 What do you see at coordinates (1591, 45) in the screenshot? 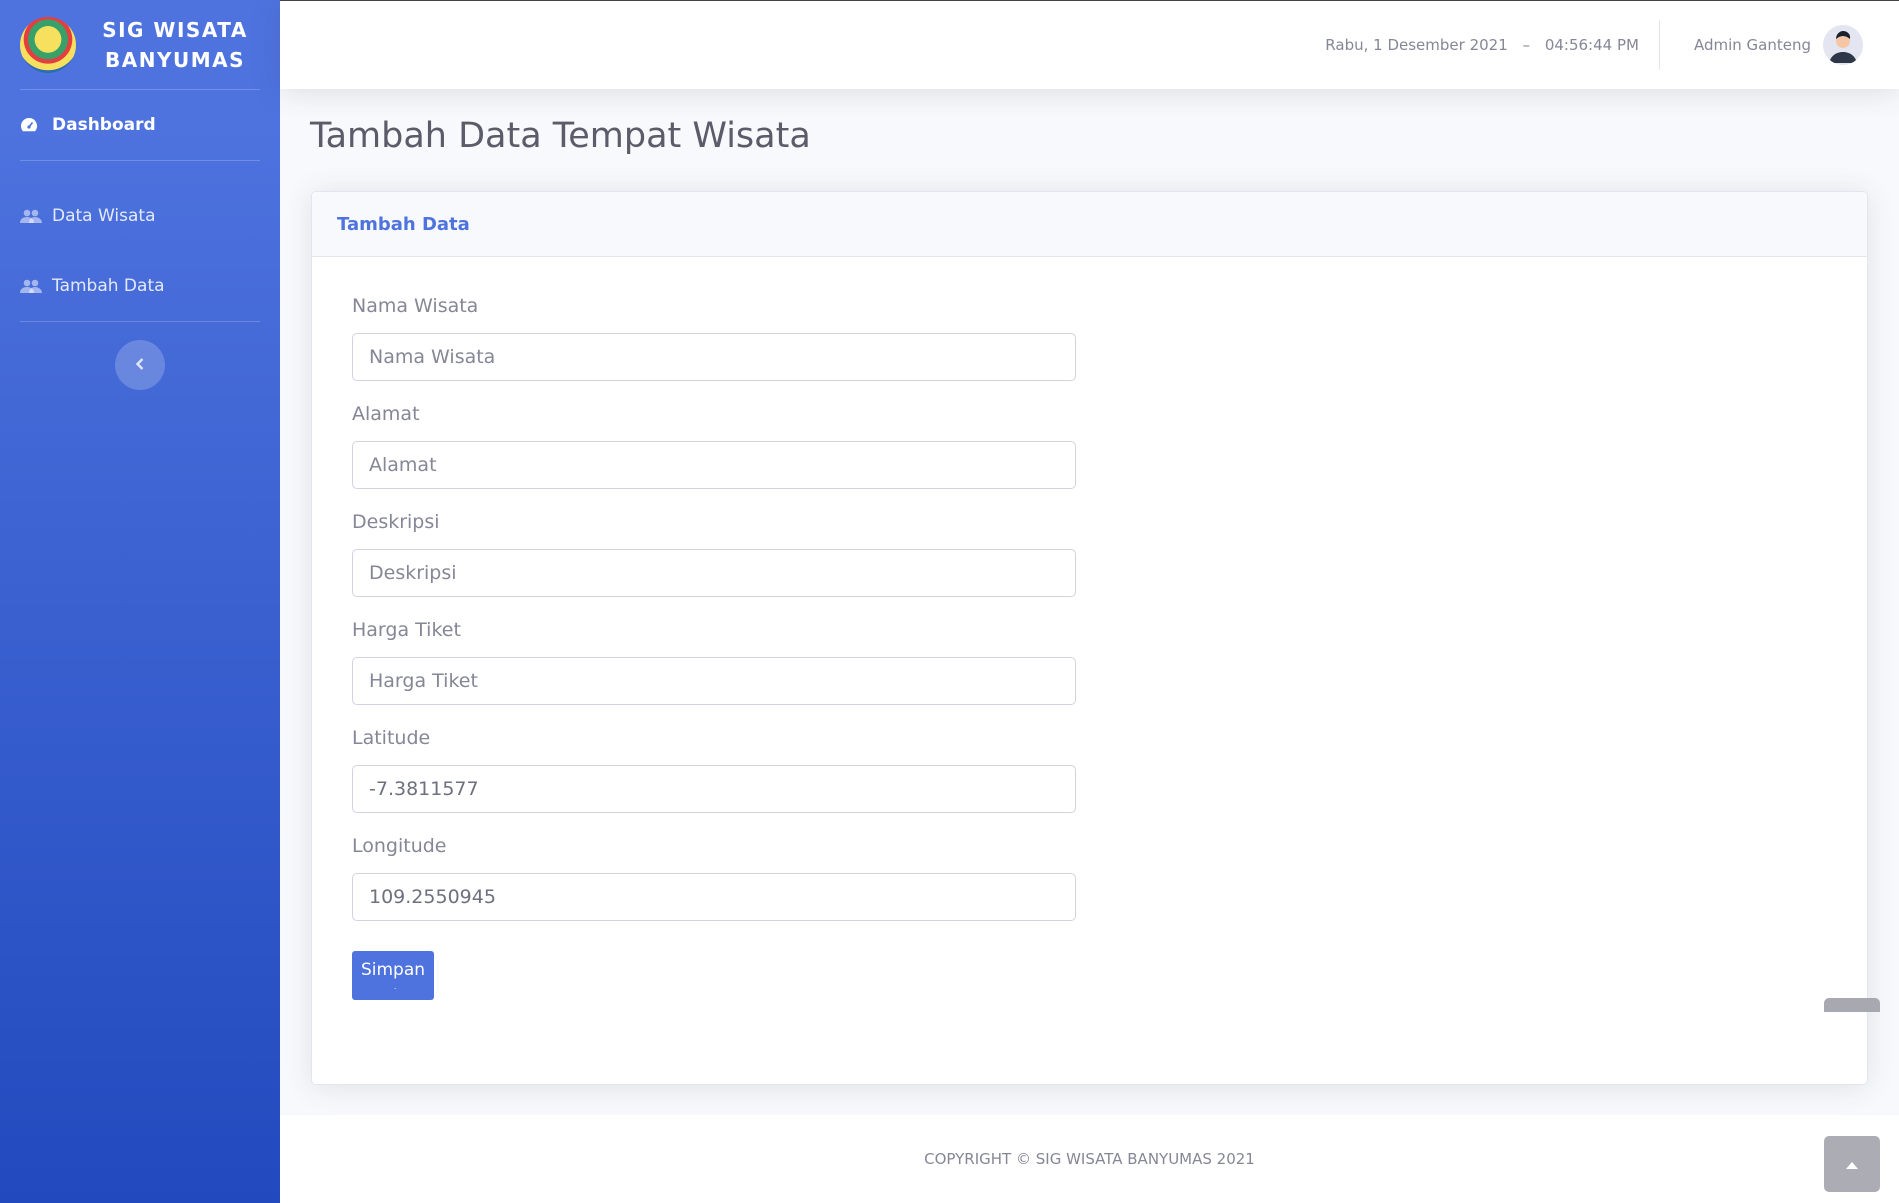
I see `time-text: 04:56:44 PM` at bounding box center [1591, 45].